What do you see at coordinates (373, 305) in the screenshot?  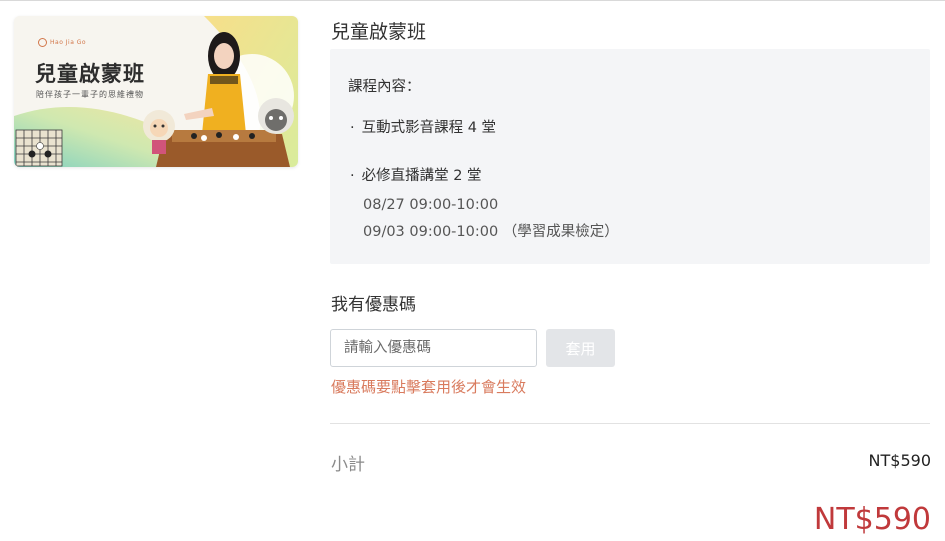 I see `coupon-heading: 我有優惠碼` at bounding box center [373, 305].